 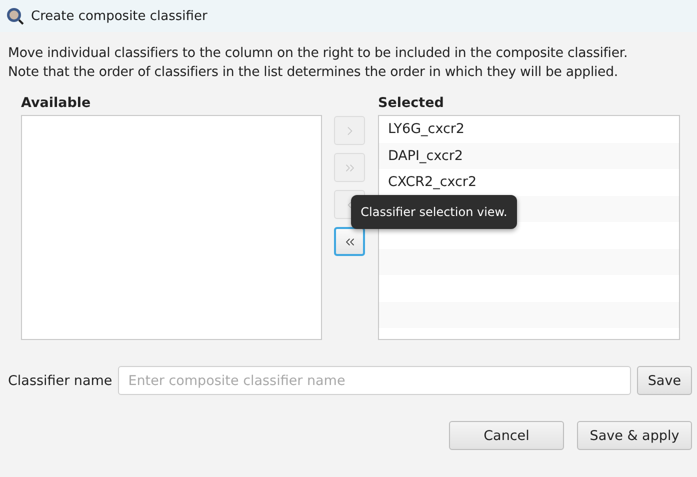 What do you see at coordinates (313, 73) in the screenshot?
I see `instruction-text: Note that the order of classifiers in the list determines the order in which they will be applied.` at bounding box center [313, 73].